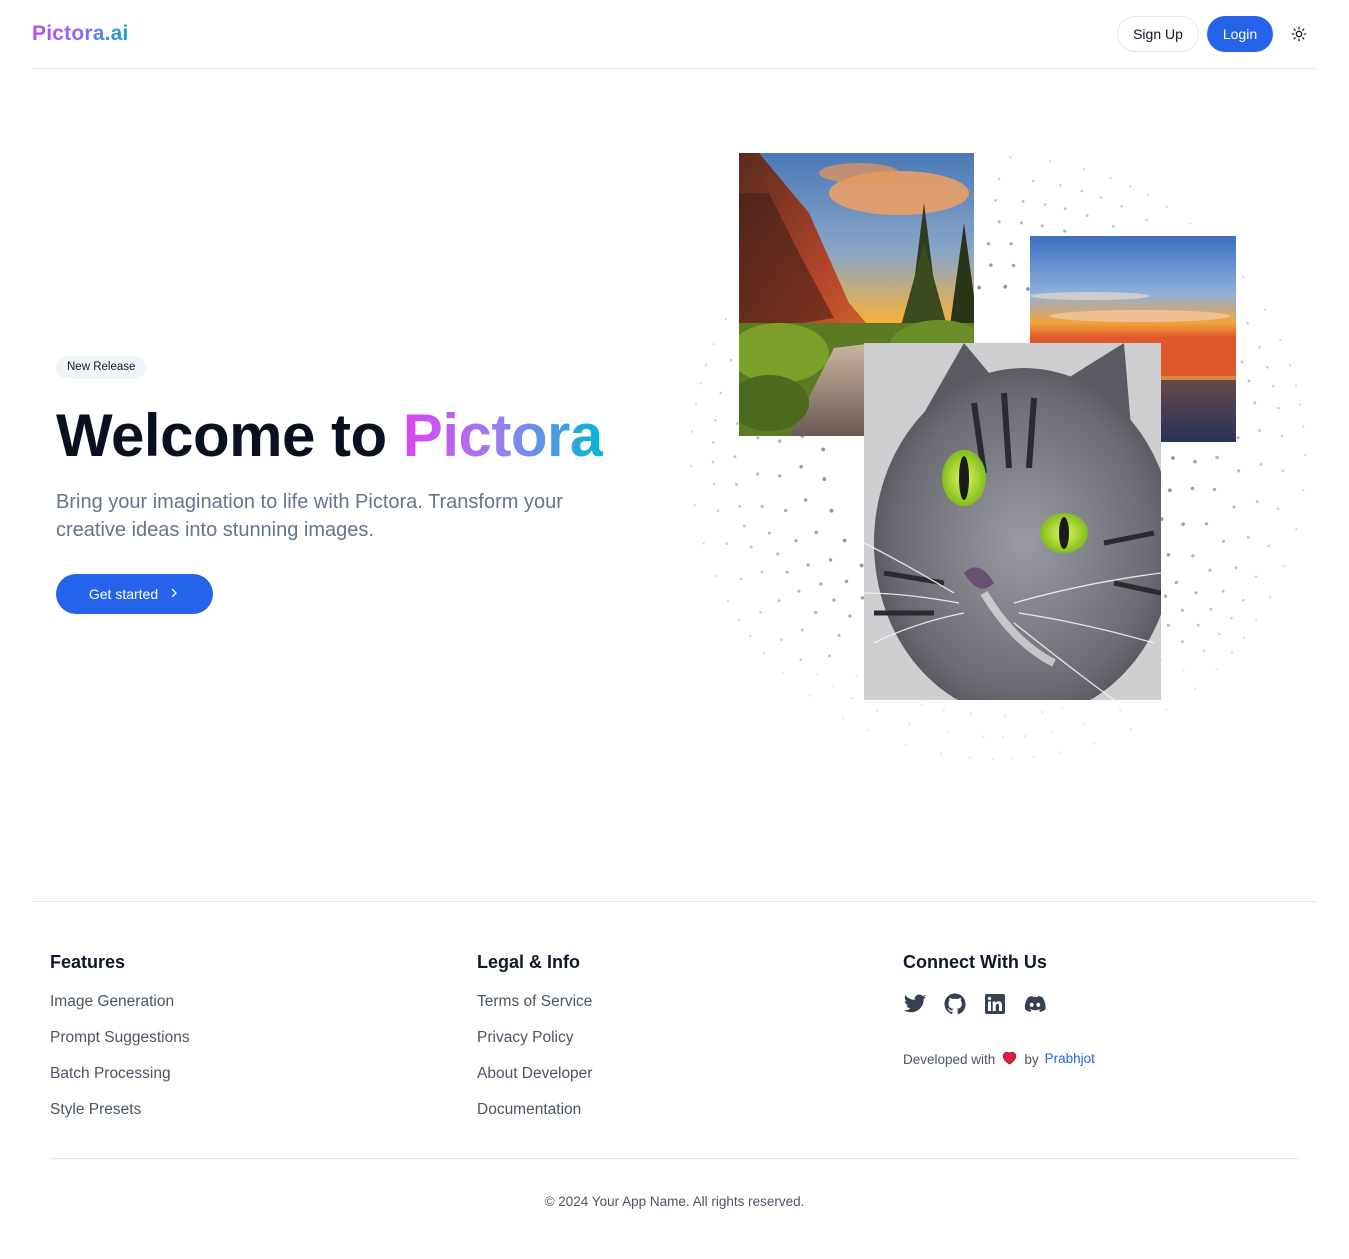 Image resolution: width=1349 pixels, height=1259 pixels. What do you see at coordinates (120, 1002) in the screenshot?
I see `footer-link-image-generation: Image Generation` at bounding box center [120, 1002].